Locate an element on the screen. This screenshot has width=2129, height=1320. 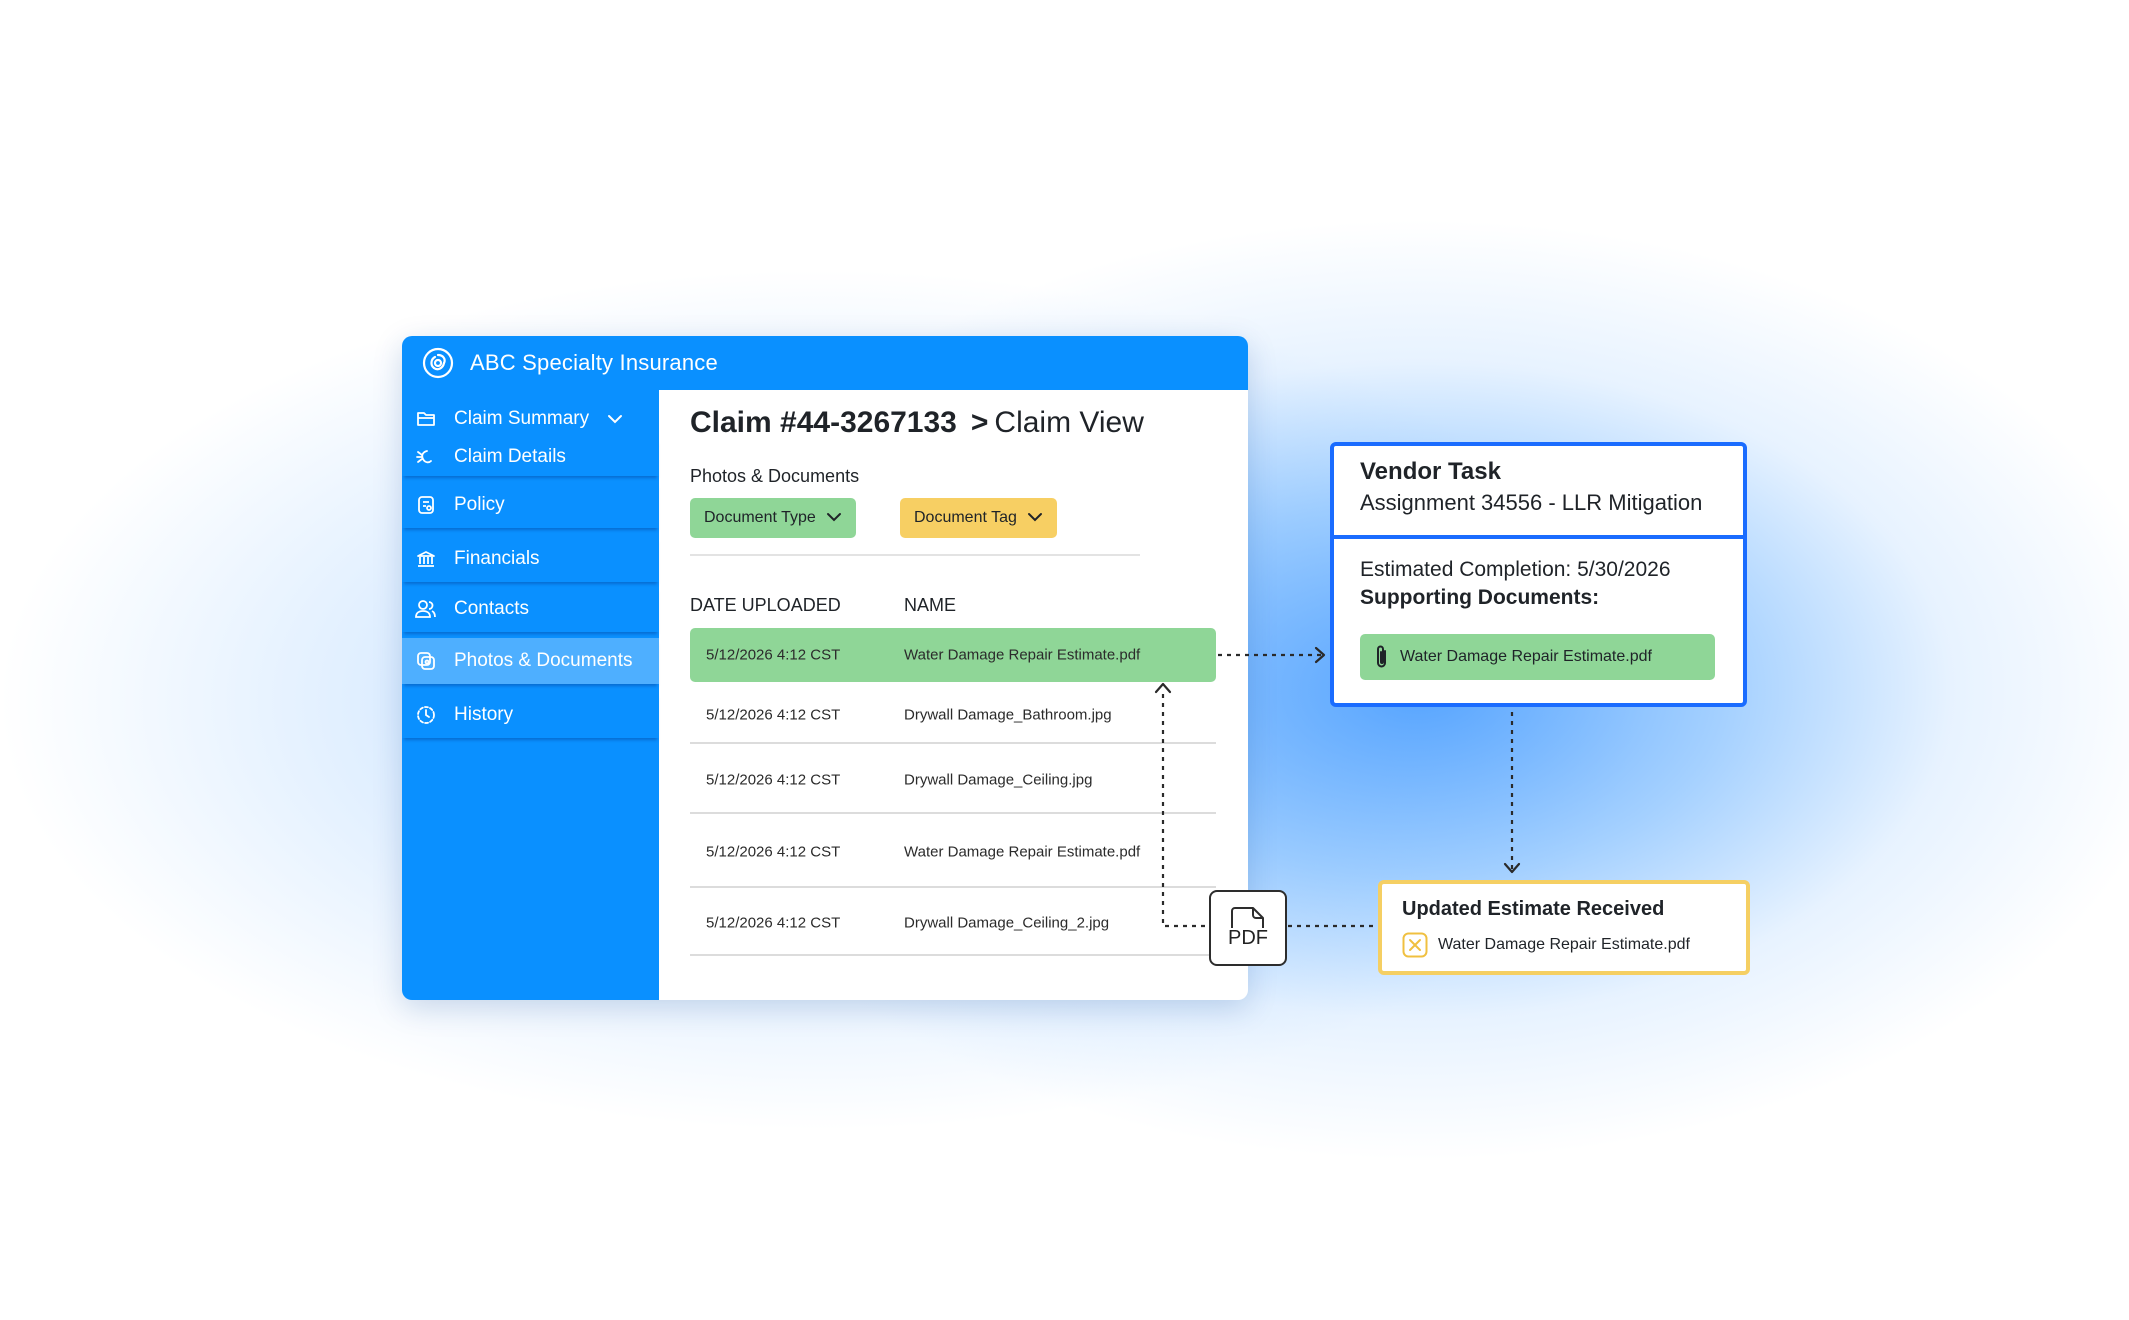
paperclip-icon is located at coordinates (1382, 657).